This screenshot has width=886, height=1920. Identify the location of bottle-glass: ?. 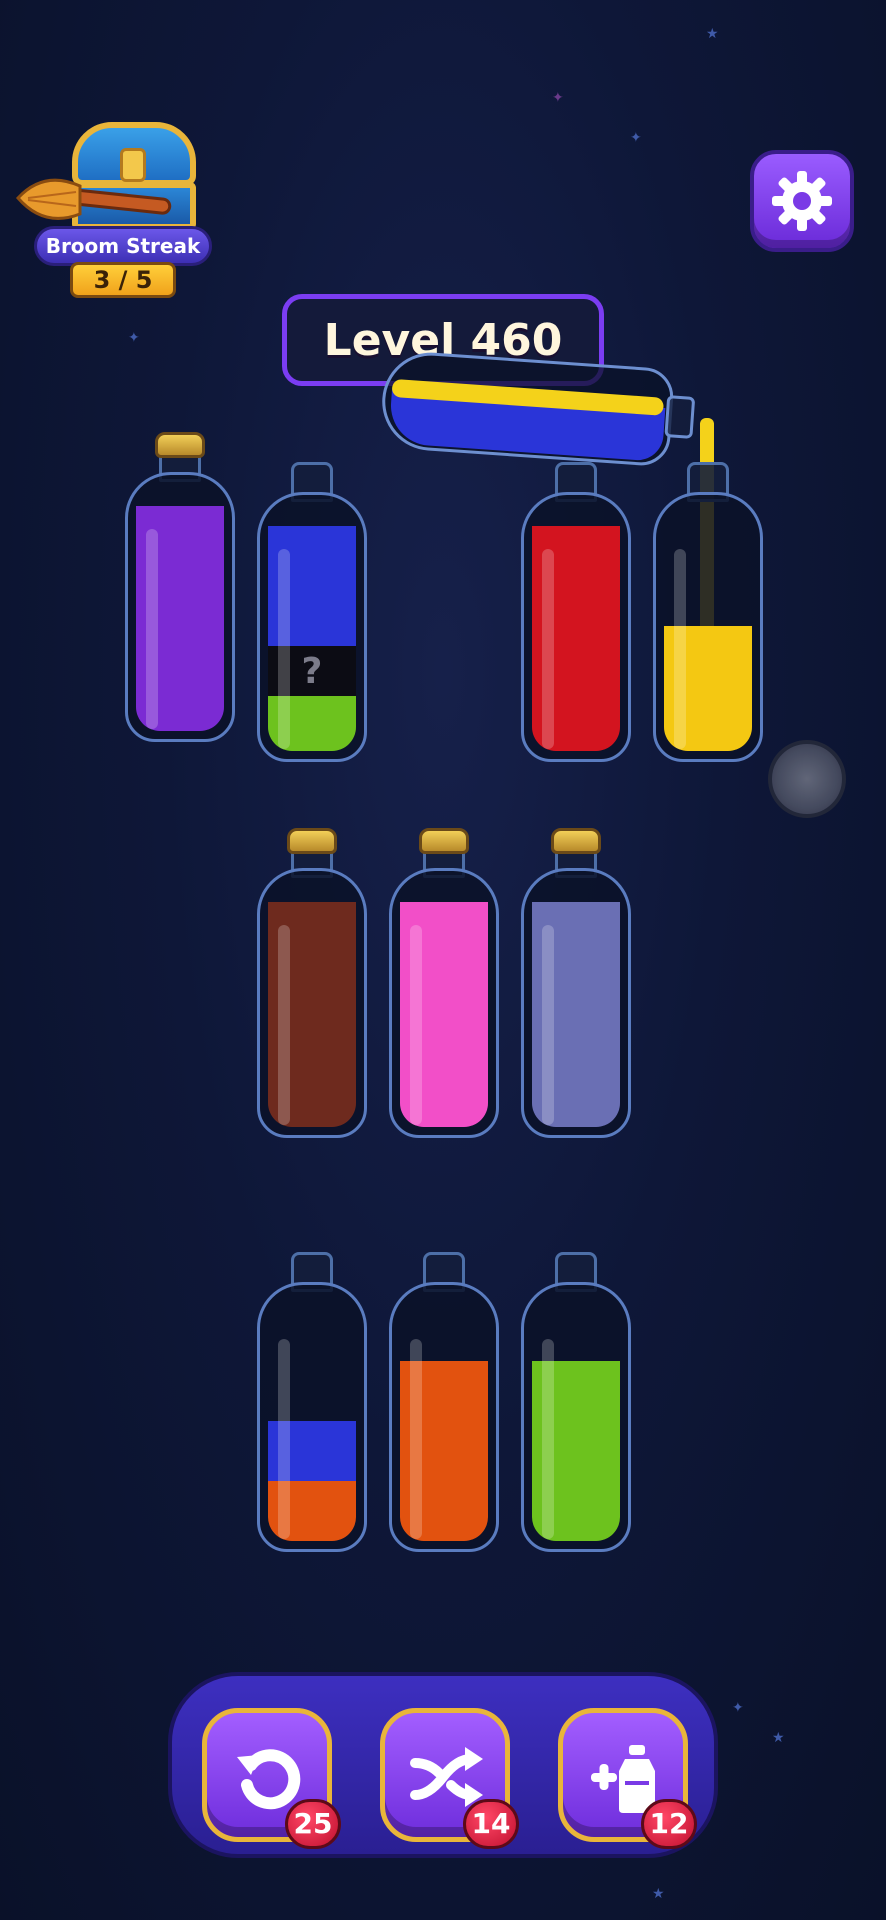
(312, 627).